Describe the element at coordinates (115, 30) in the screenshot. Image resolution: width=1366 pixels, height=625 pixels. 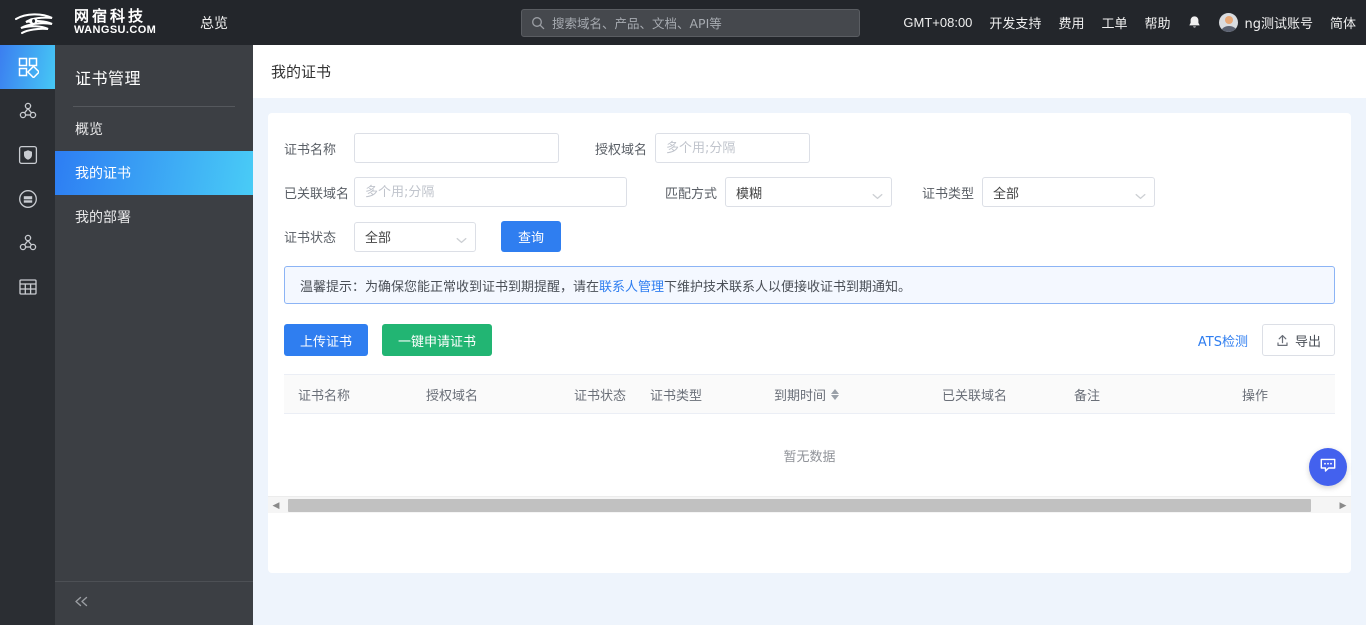
I see `brand-name-en: WANGSU.COM` at that location.